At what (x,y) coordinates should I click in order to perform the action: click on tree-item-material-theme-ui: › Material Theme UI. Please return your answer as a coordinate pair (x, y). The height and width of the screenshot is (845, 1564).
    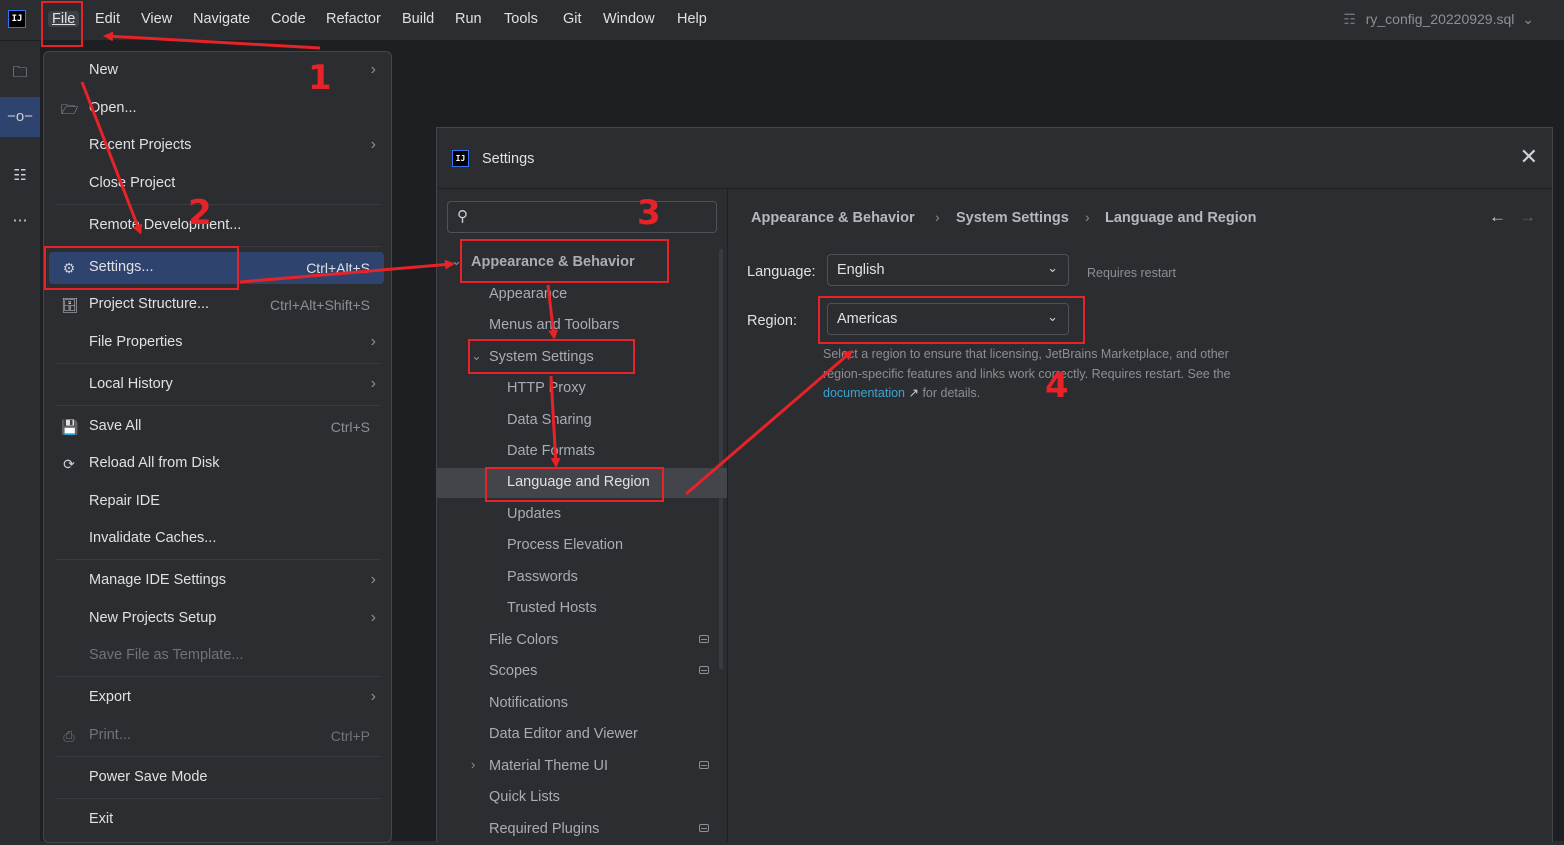
    Looking at the image, I should click on (582, 767).